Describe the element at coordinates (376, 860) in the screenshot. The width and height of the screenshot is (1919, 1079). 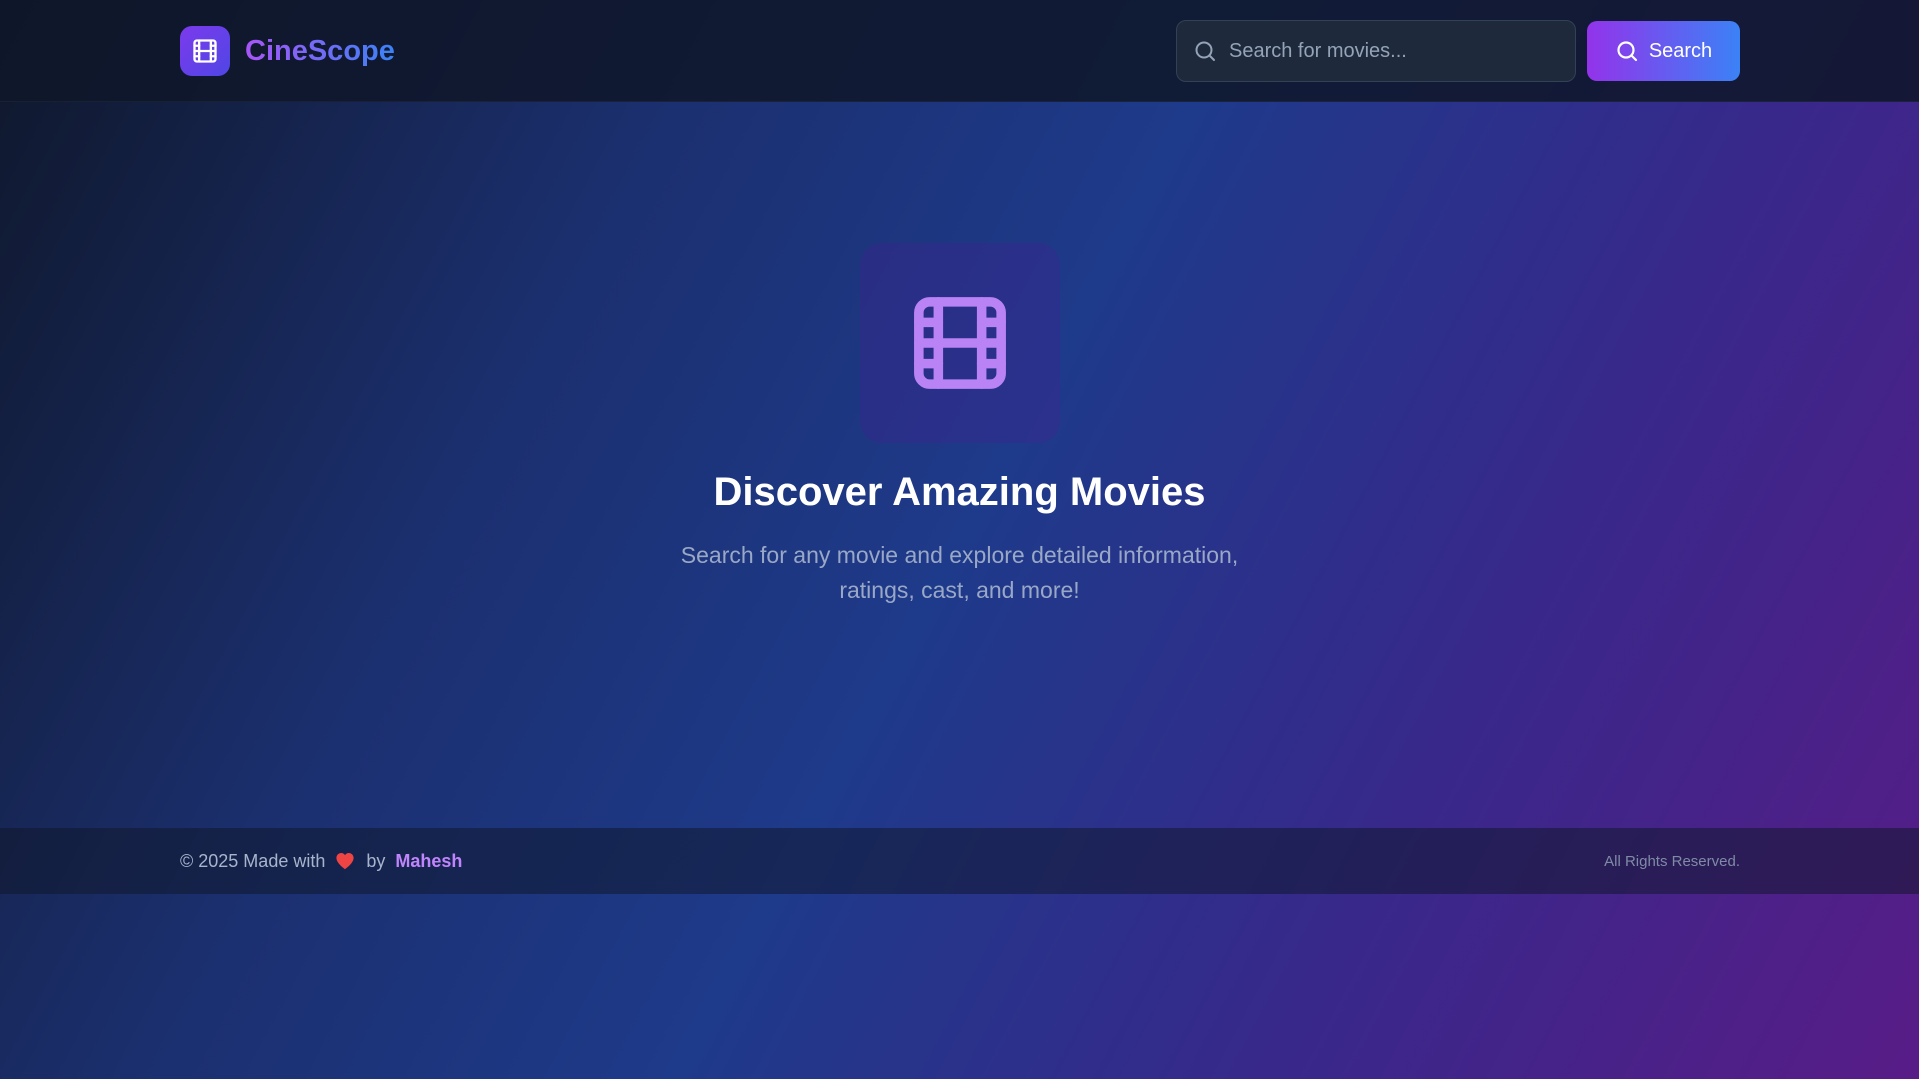
I see `by-text: by` at that location.